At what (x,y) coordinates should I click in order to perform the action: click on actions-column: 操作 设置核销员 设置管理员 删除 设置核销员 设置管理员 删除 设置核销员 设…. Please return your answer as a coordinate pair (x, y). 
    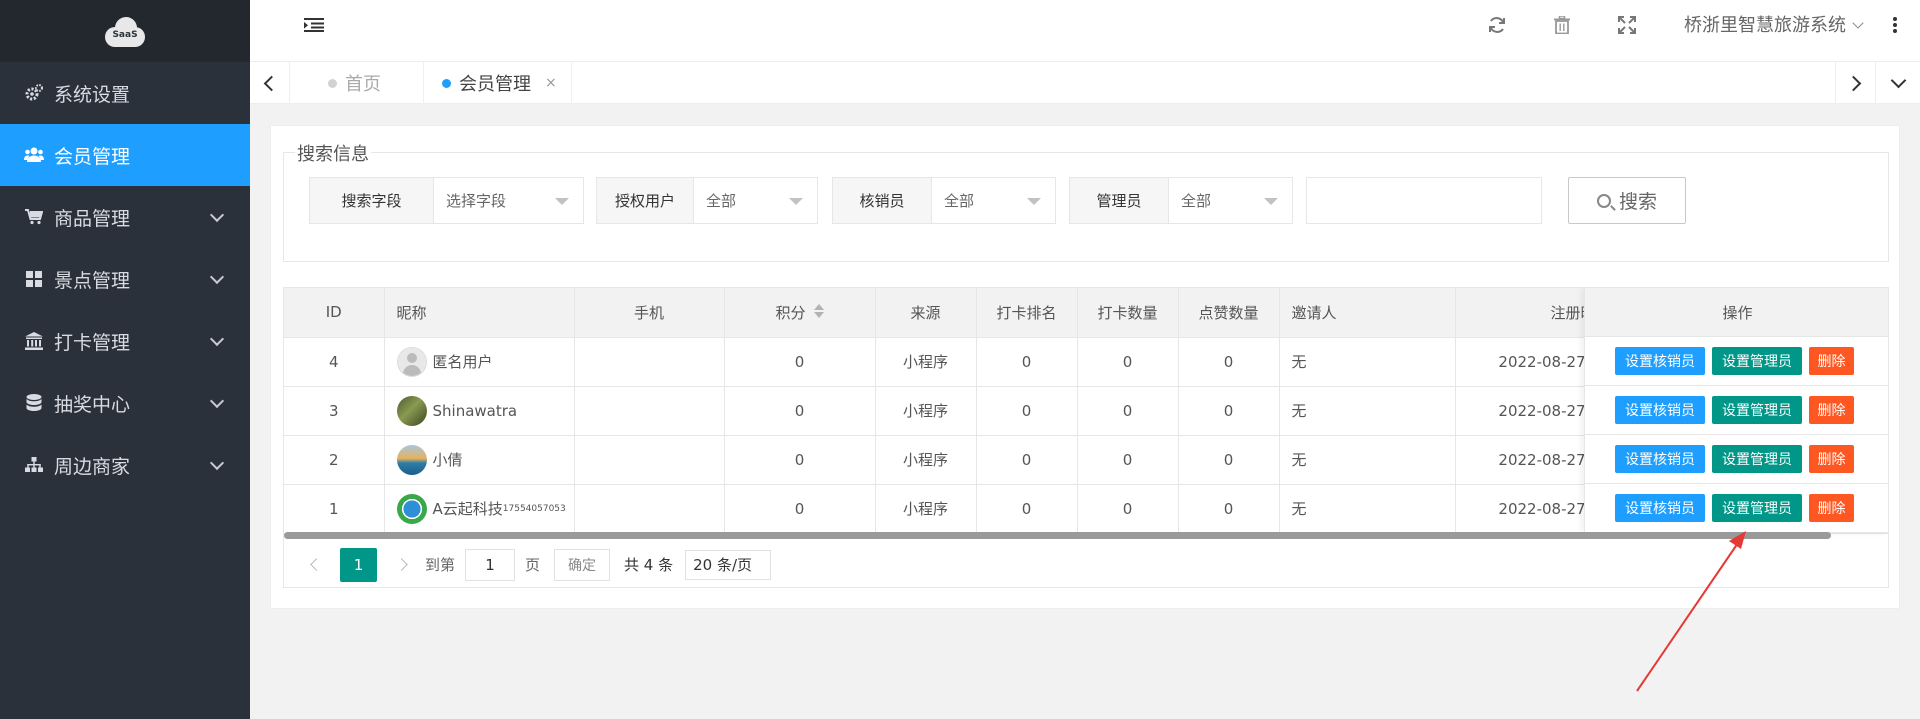
    Looking at the image, I should click on (1736, 410).